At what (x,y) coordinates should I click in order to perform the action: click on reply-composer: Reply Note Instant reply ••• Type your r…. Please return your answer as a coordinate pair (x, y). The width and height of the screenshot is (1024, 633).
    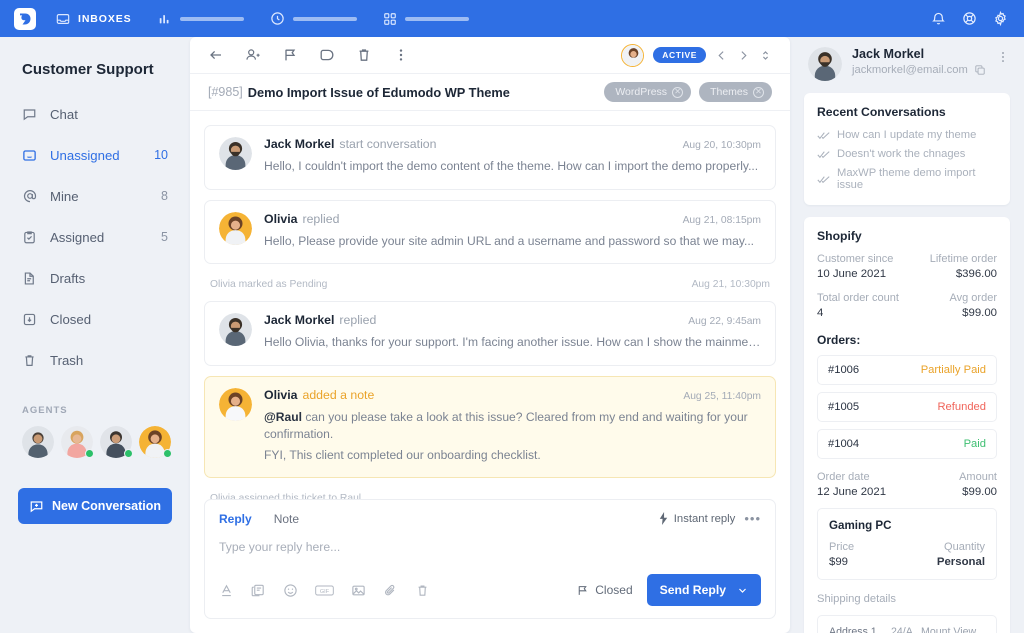
    Looking at the image, I should click on (490, 559).